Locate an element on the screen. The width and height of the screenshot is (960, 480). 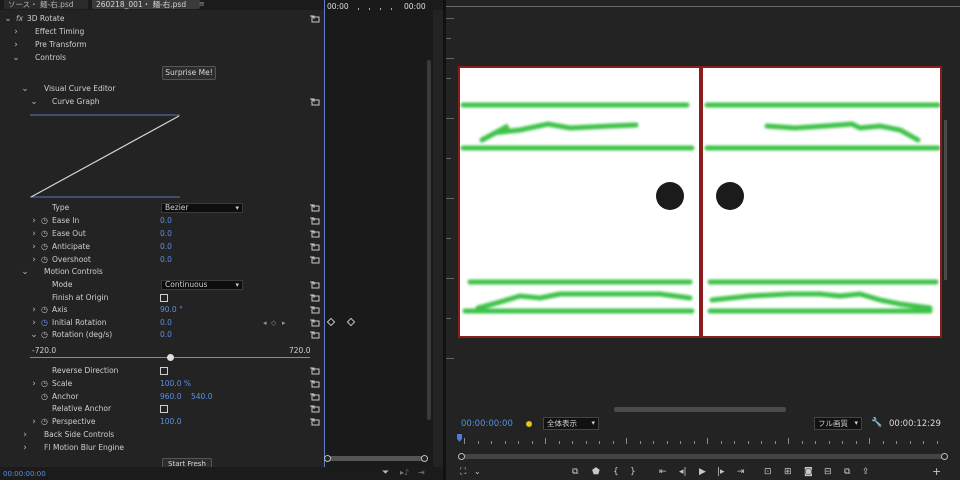
export-frame-icon: ⇪ is located at coordinates (866, 472).